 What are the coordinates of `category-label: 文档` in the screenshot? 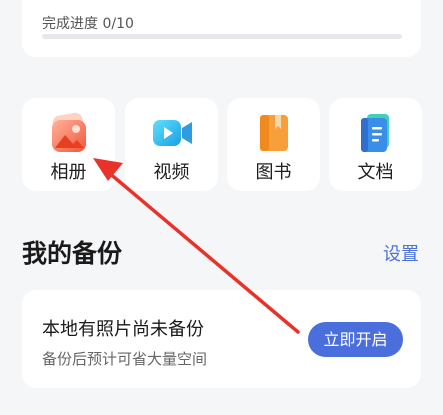 It's located at (375, 172).